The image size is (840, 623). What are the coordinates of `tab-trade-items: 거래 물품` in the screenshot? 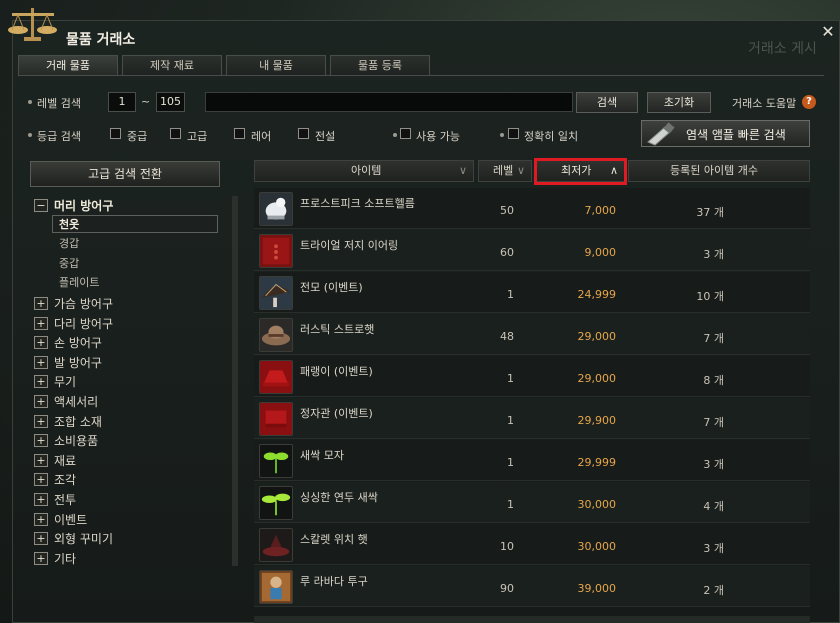 It's located at (68, 65).